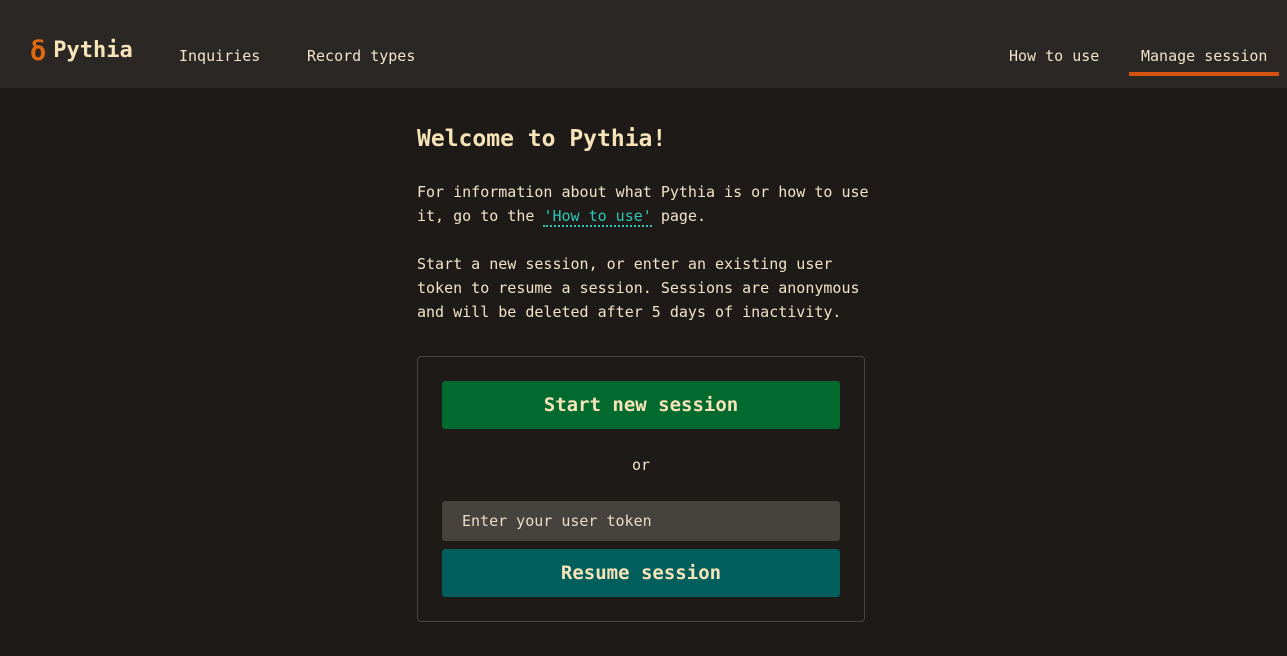  Describe the element at coordinates (678, 216) in the screenshot. I see `intro-suffix: page.` at that location.